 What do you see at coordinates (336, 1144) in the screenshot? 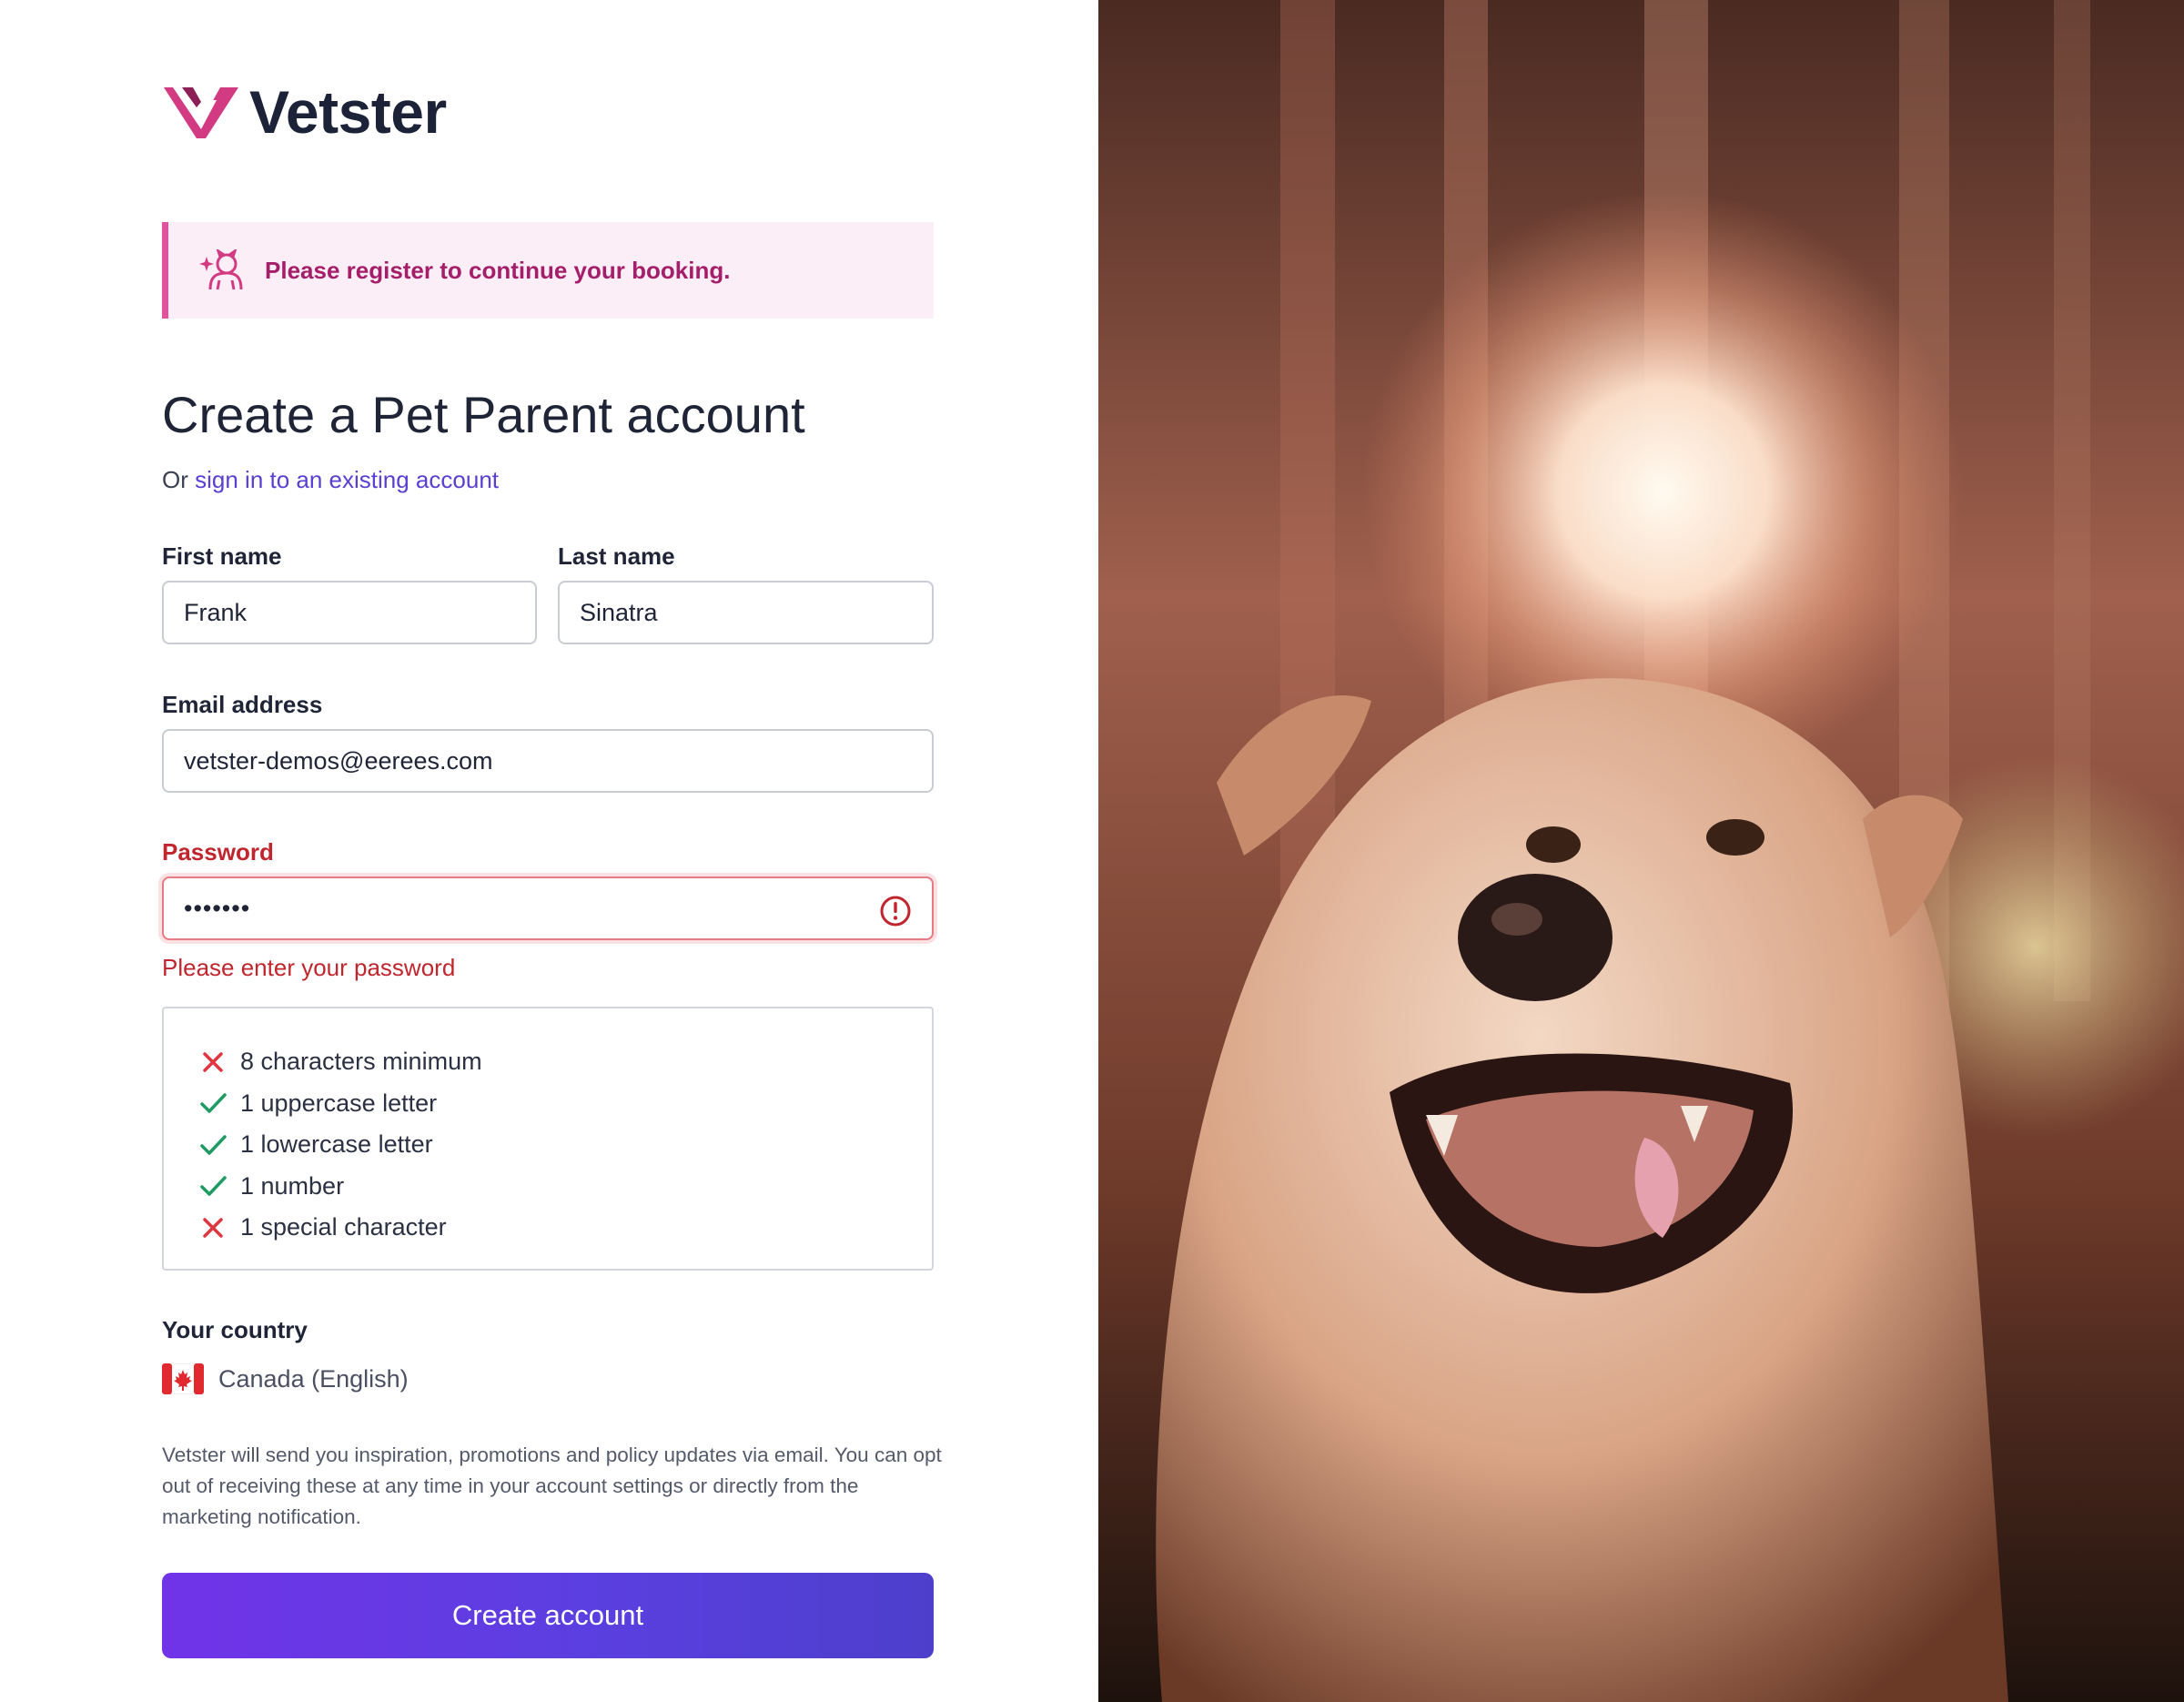
I see `password-rule-text: 1 lowercase letter` at bounding box center [336, 1144].